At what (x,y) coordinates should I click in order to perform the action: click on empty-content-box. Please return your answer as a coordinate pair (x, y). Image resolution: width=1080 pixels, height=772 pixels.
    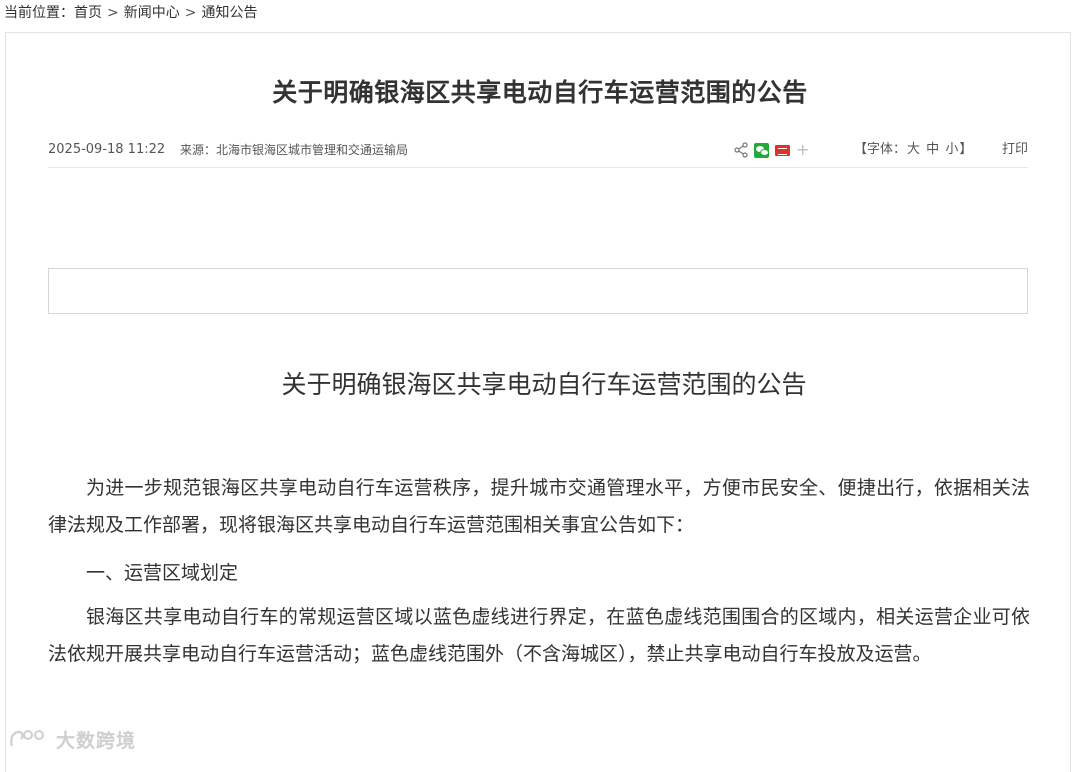
    Looking at the image, I should click on (538, 291).